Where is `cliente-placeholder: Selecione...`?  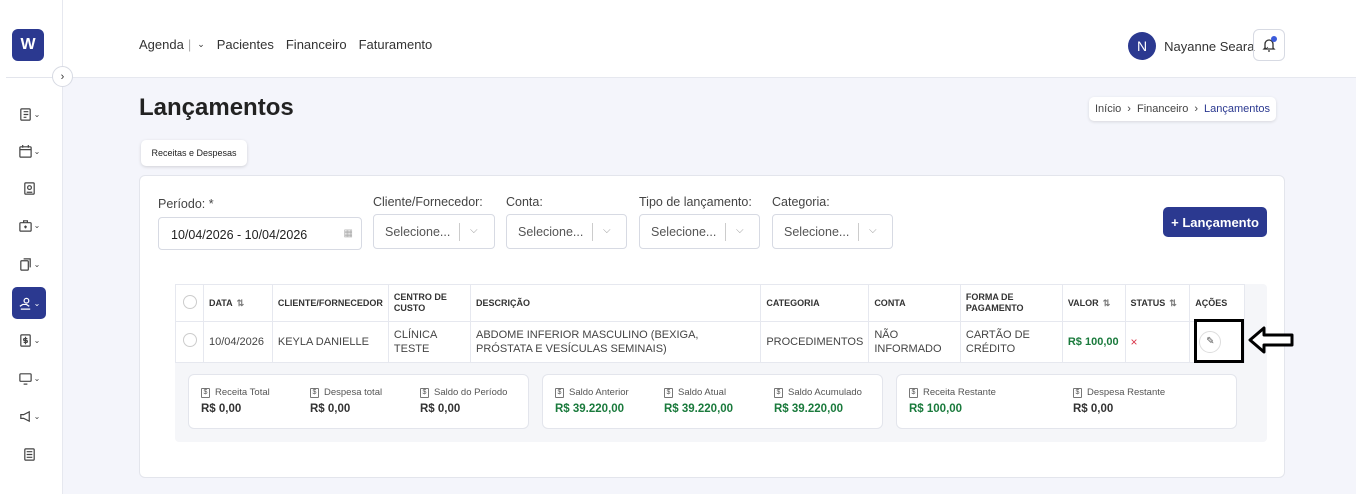 cliente-placeholder: Selecione... is located at coordinates (418, 231).